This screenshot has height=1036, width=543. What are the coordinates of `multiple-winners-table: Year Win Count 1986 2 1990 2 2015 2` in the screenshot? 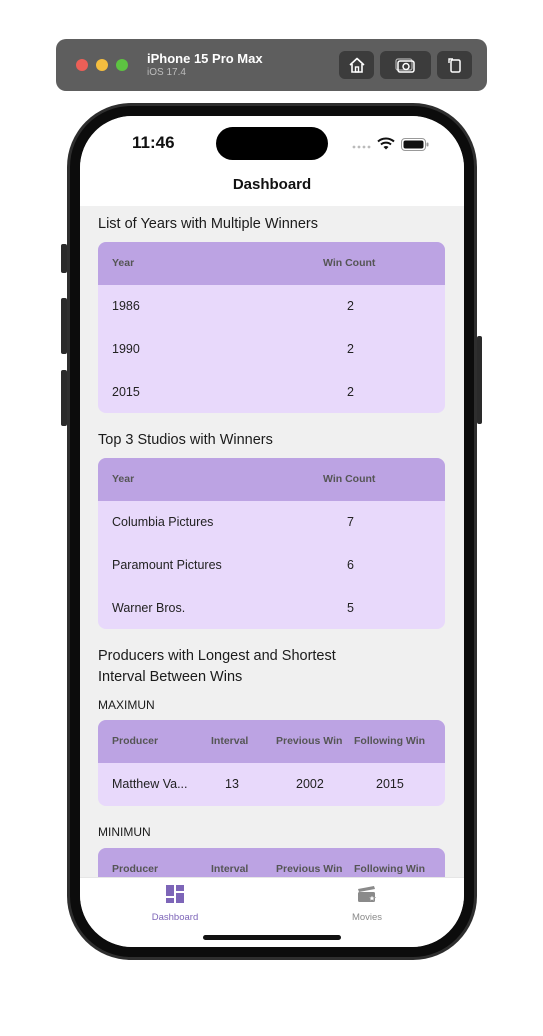 It's located at (271, 327).